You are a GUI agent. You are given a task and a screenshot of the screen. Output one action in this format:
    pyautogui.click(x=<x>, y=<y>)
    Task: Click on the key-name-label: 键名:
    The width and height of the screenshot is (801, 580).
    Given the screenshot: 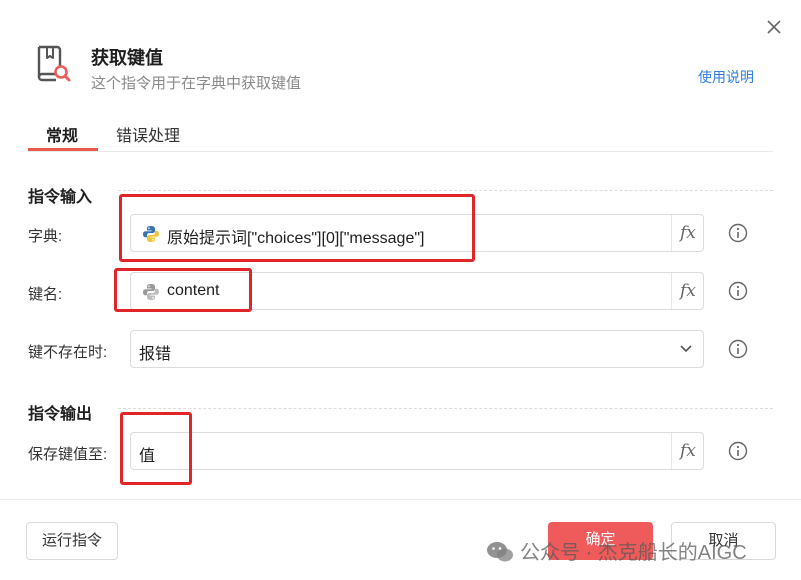 What is the action you would take?
    pyautogui.click(x=45, y=294)
    